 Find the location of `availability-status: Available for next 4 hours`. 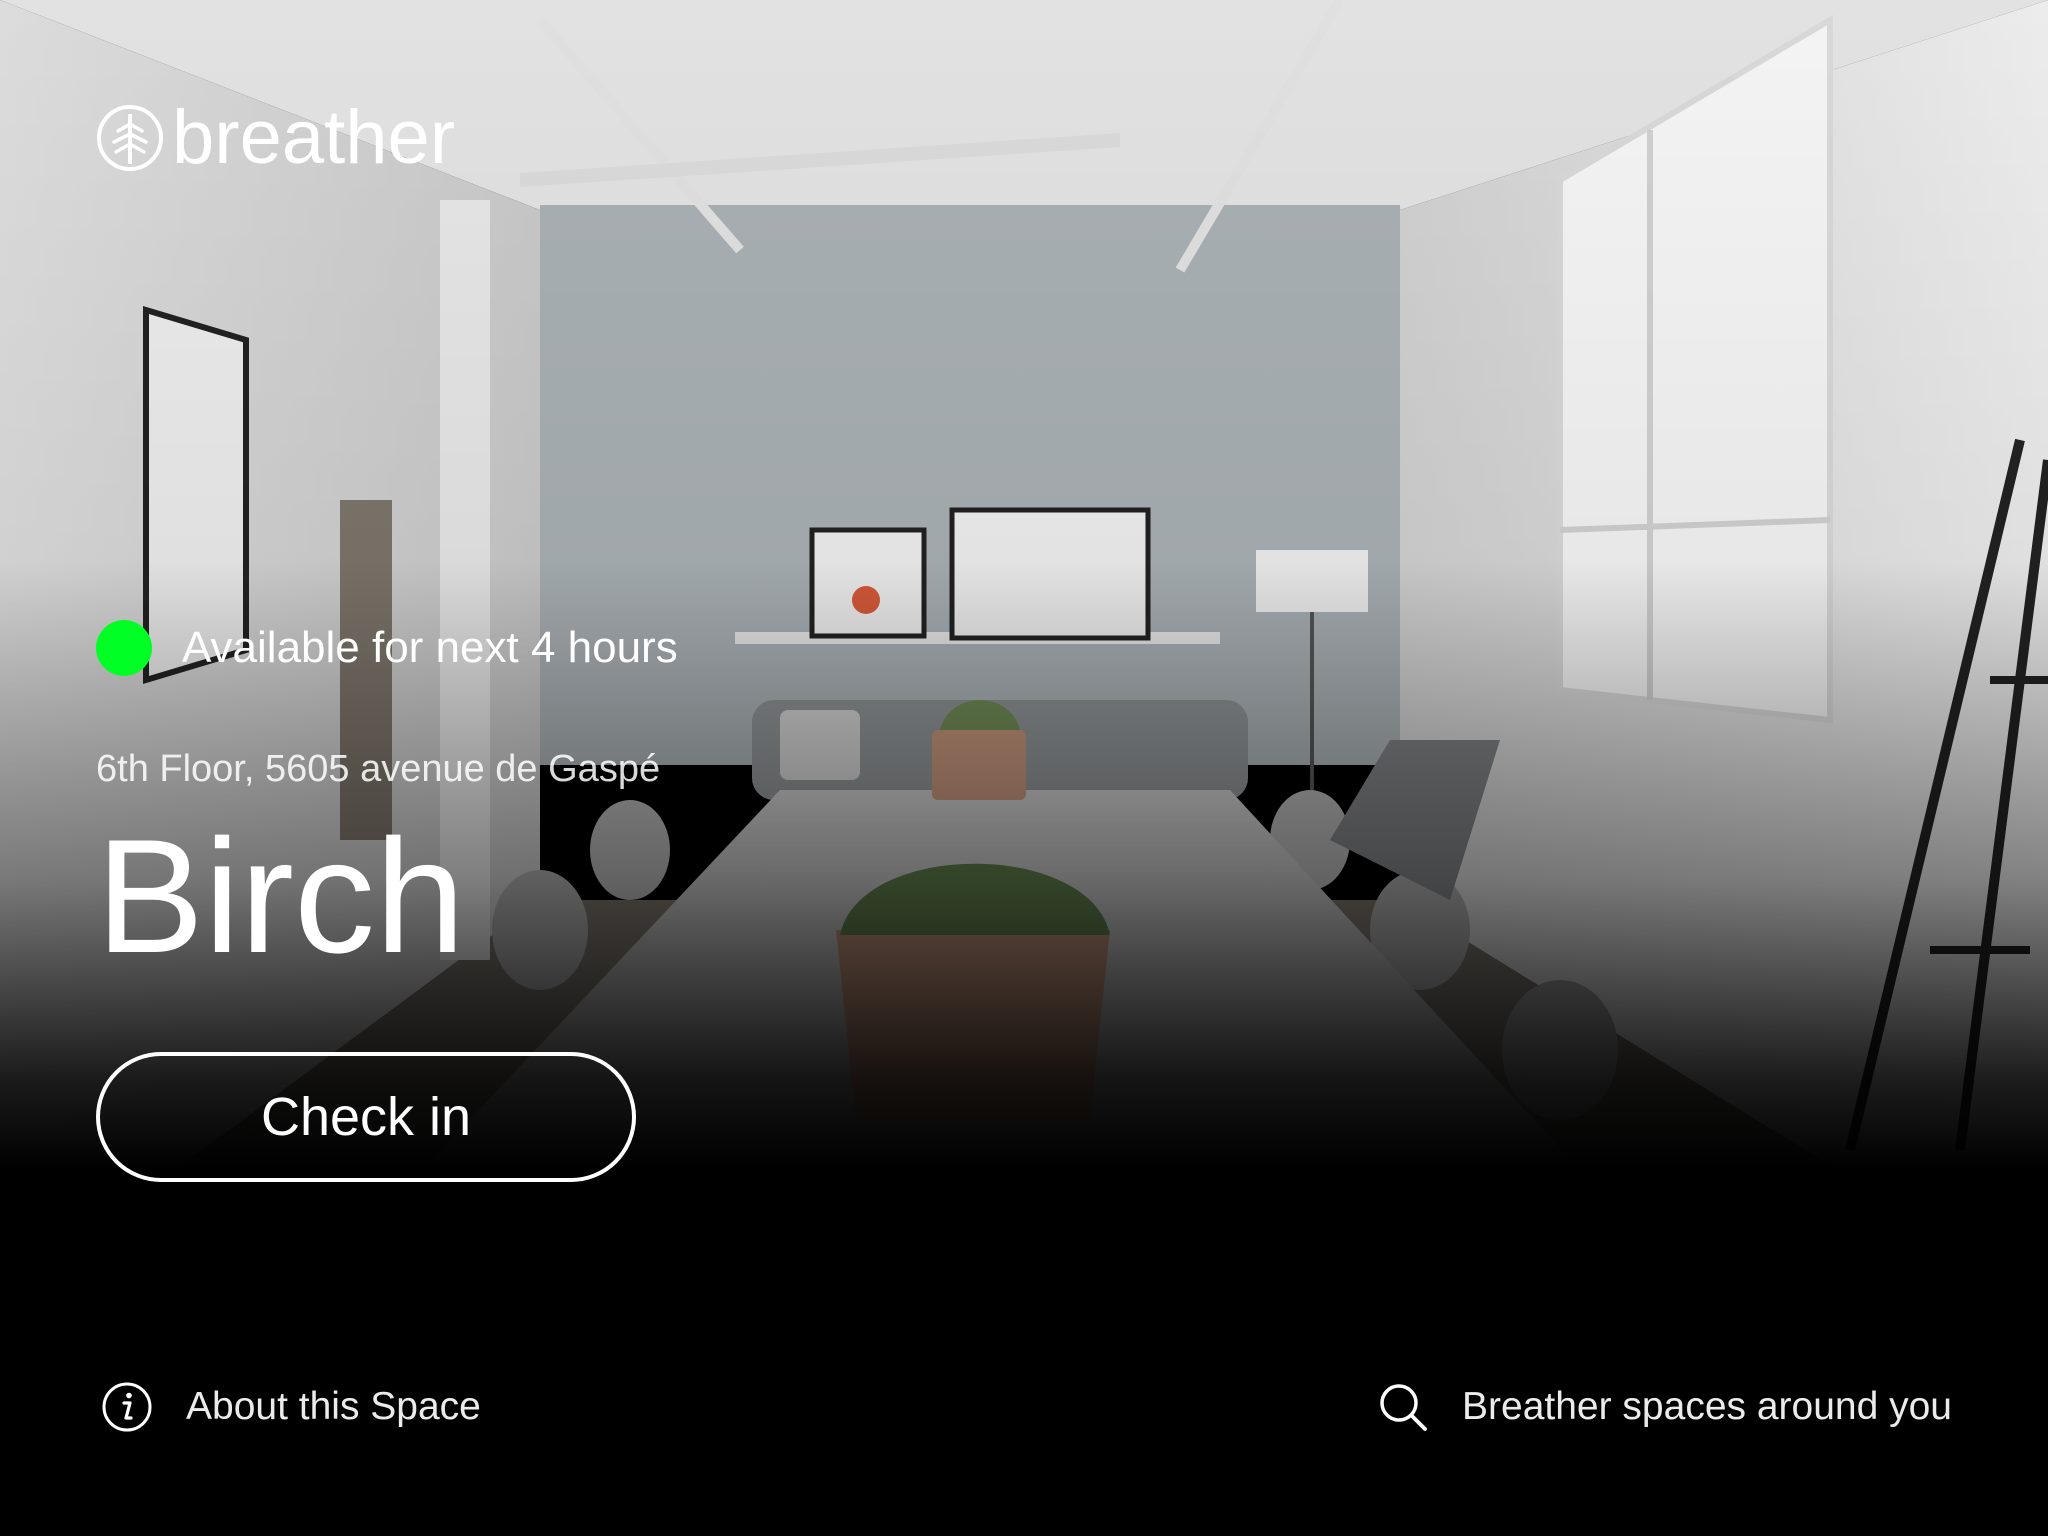

availability-status: Available for next 4 hours is located at coordinates (387, 648).